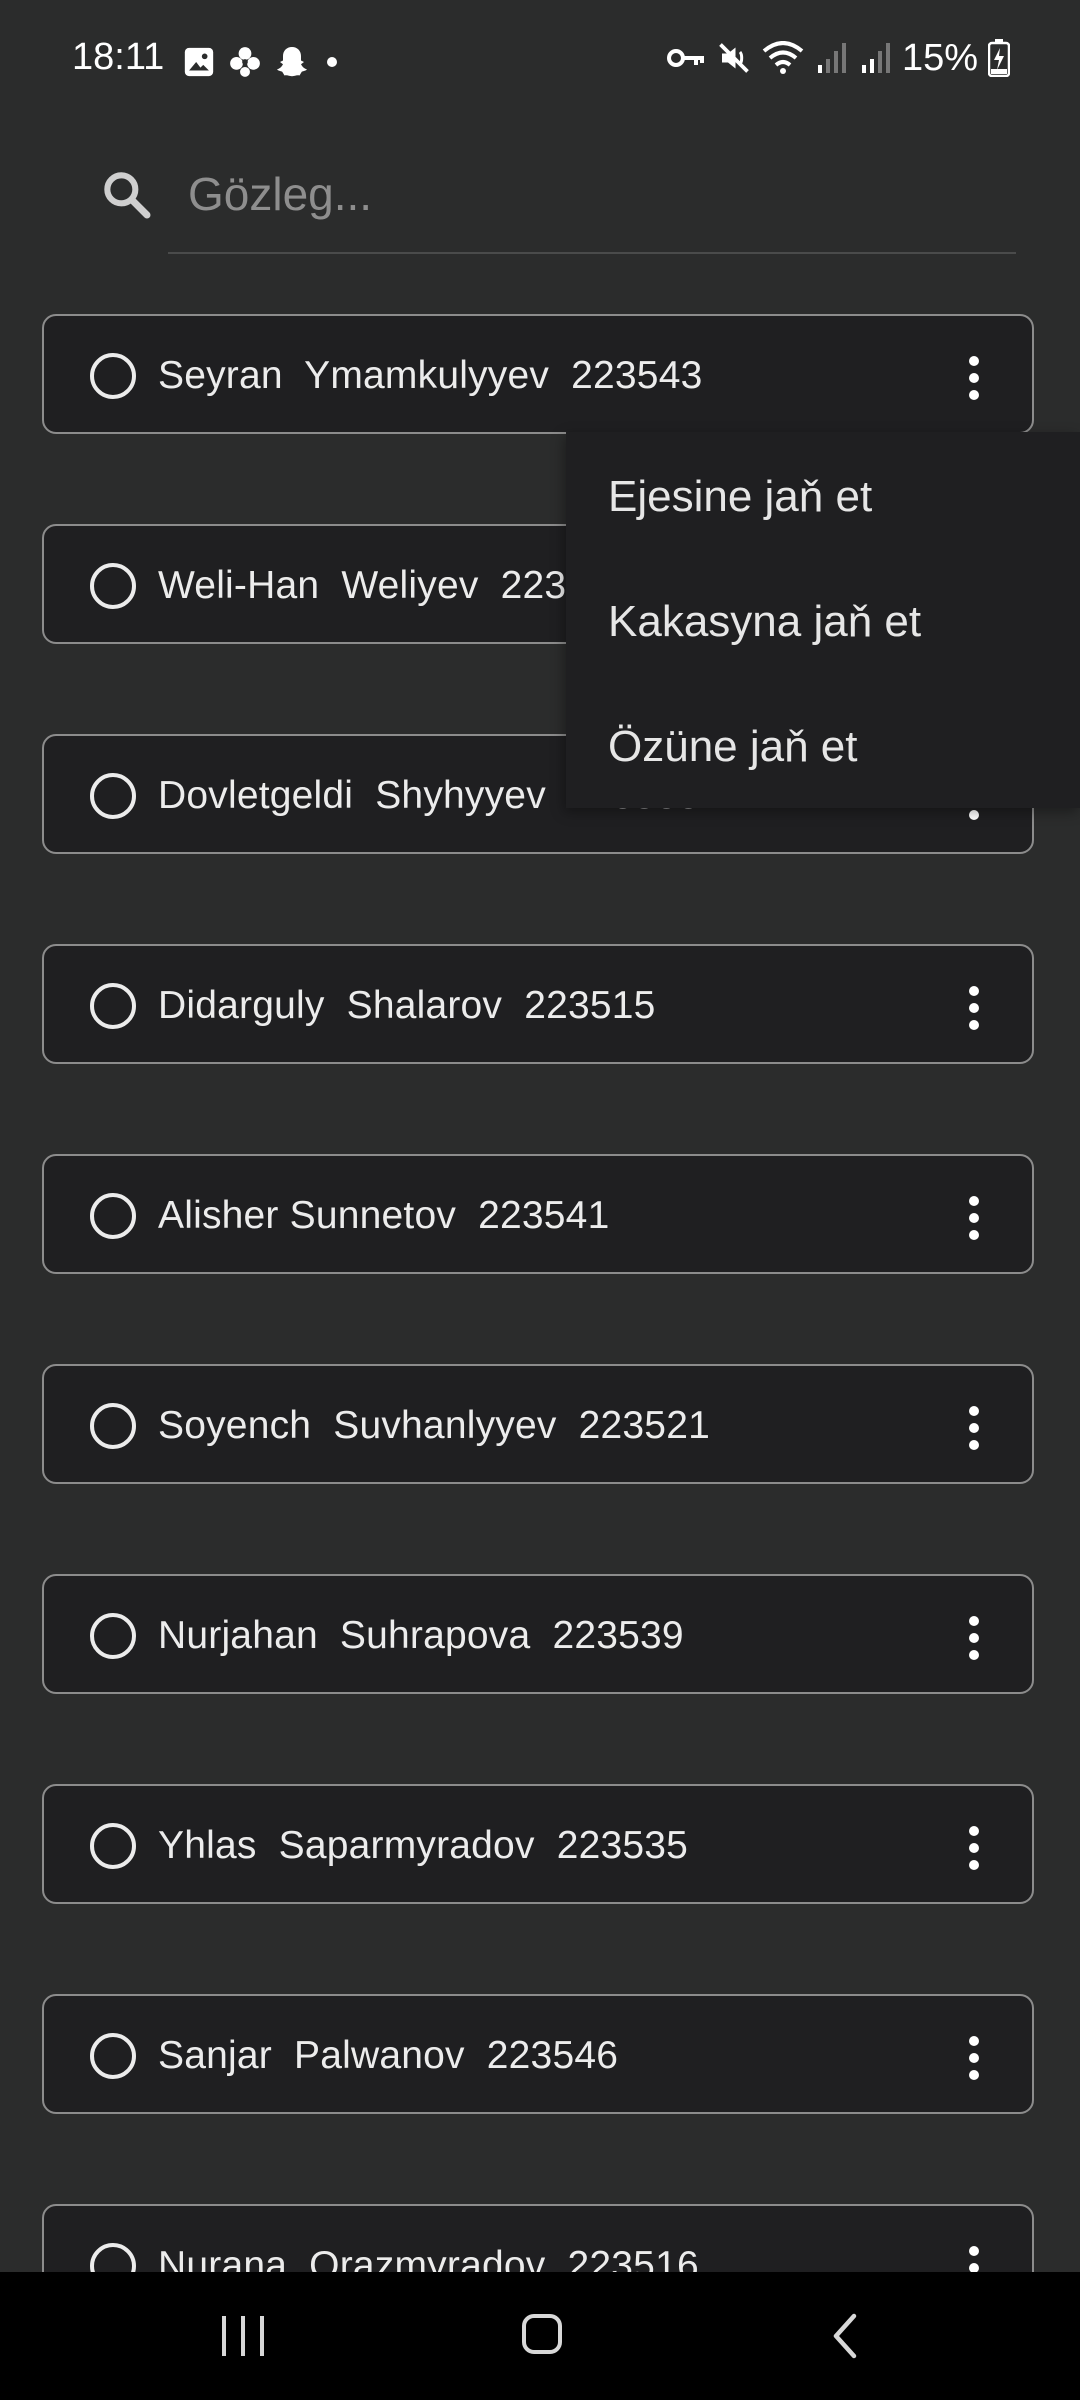 This screenshot has width=1080, height=2400. Describe the element at coordinates (407, 1005) in the screenshot. I see `student-label: Didarguly Shalarov 223515` at that location.